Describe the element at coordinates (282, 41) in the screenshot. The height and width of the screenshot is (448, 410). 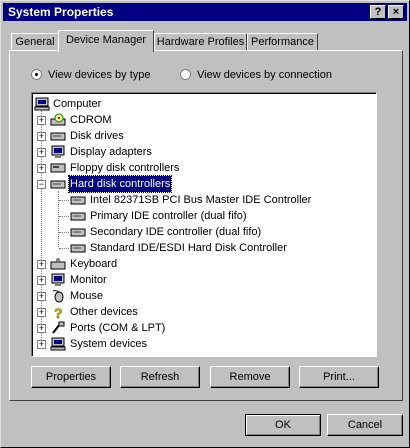
I see `tab-performance: Performance` at that location.